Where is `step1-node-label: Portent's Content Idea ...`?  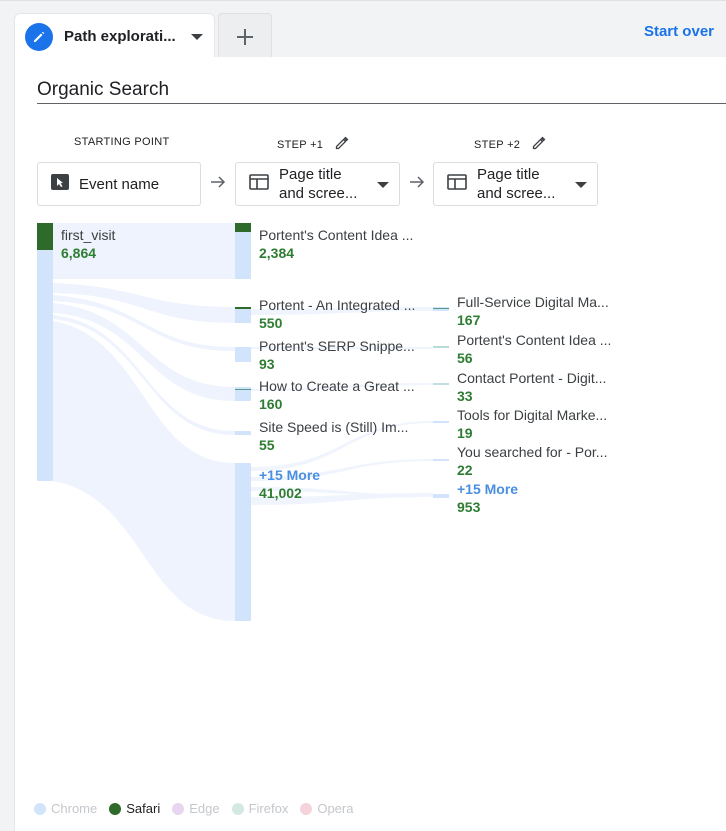 step1-node-label: Portent's Content Idea ... is located at coordinates (336, 235).